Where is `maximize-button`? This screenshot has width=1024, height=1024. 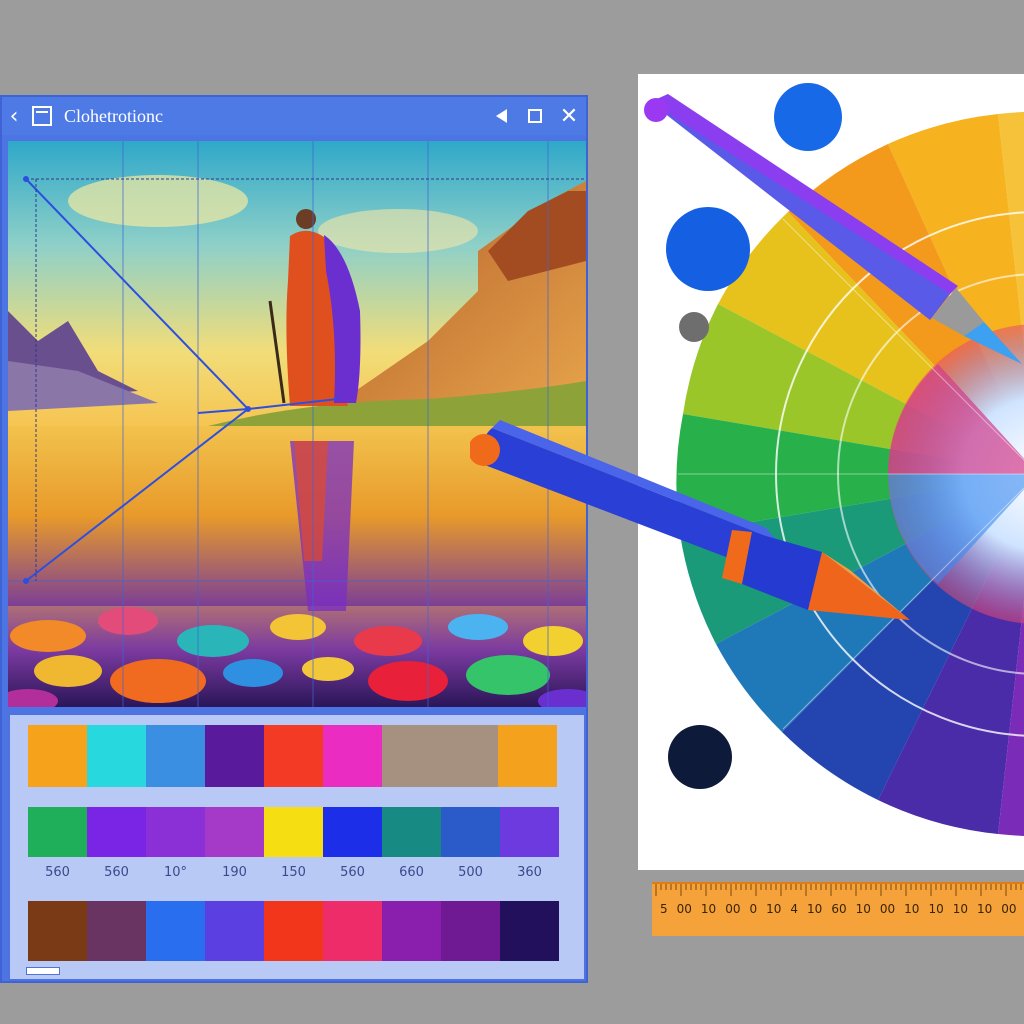
maximize-button is located at coordinates (535, 116).